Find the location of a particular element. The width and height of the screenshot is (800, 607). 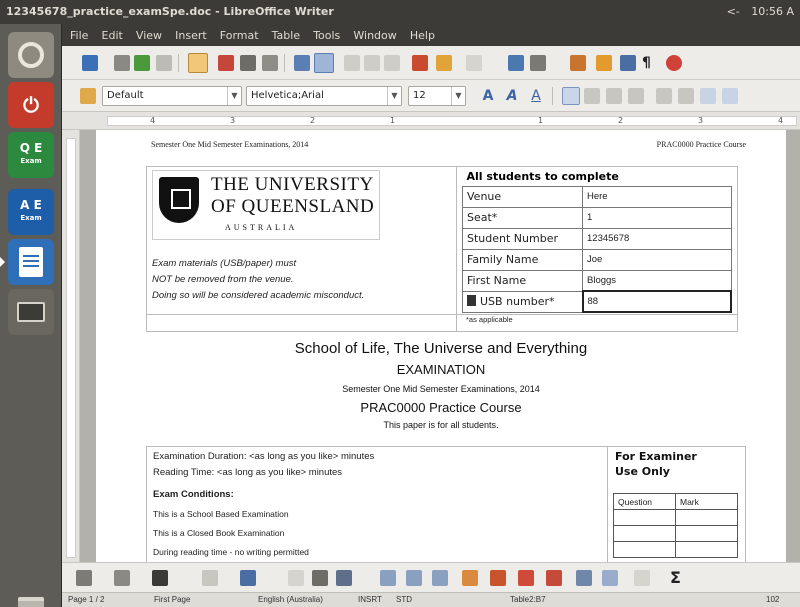

menu-format: Format is located at coordinates (239, 36).